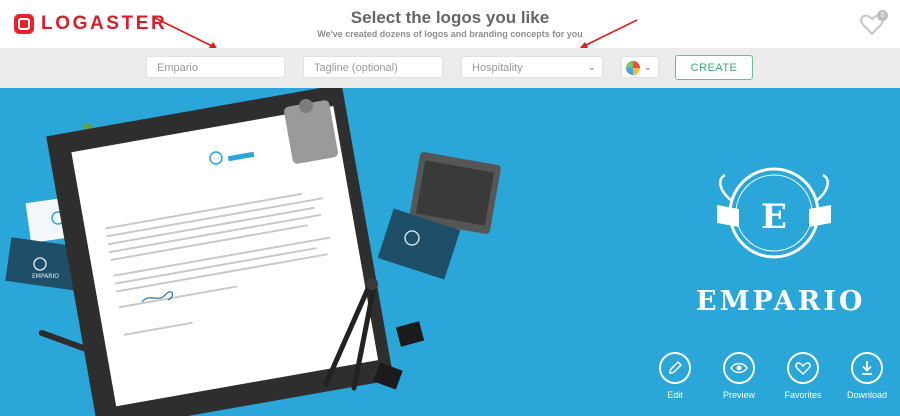  Describe the element at coordinates (739, 368) in the screenshot. I see `eye-icon` at that location.